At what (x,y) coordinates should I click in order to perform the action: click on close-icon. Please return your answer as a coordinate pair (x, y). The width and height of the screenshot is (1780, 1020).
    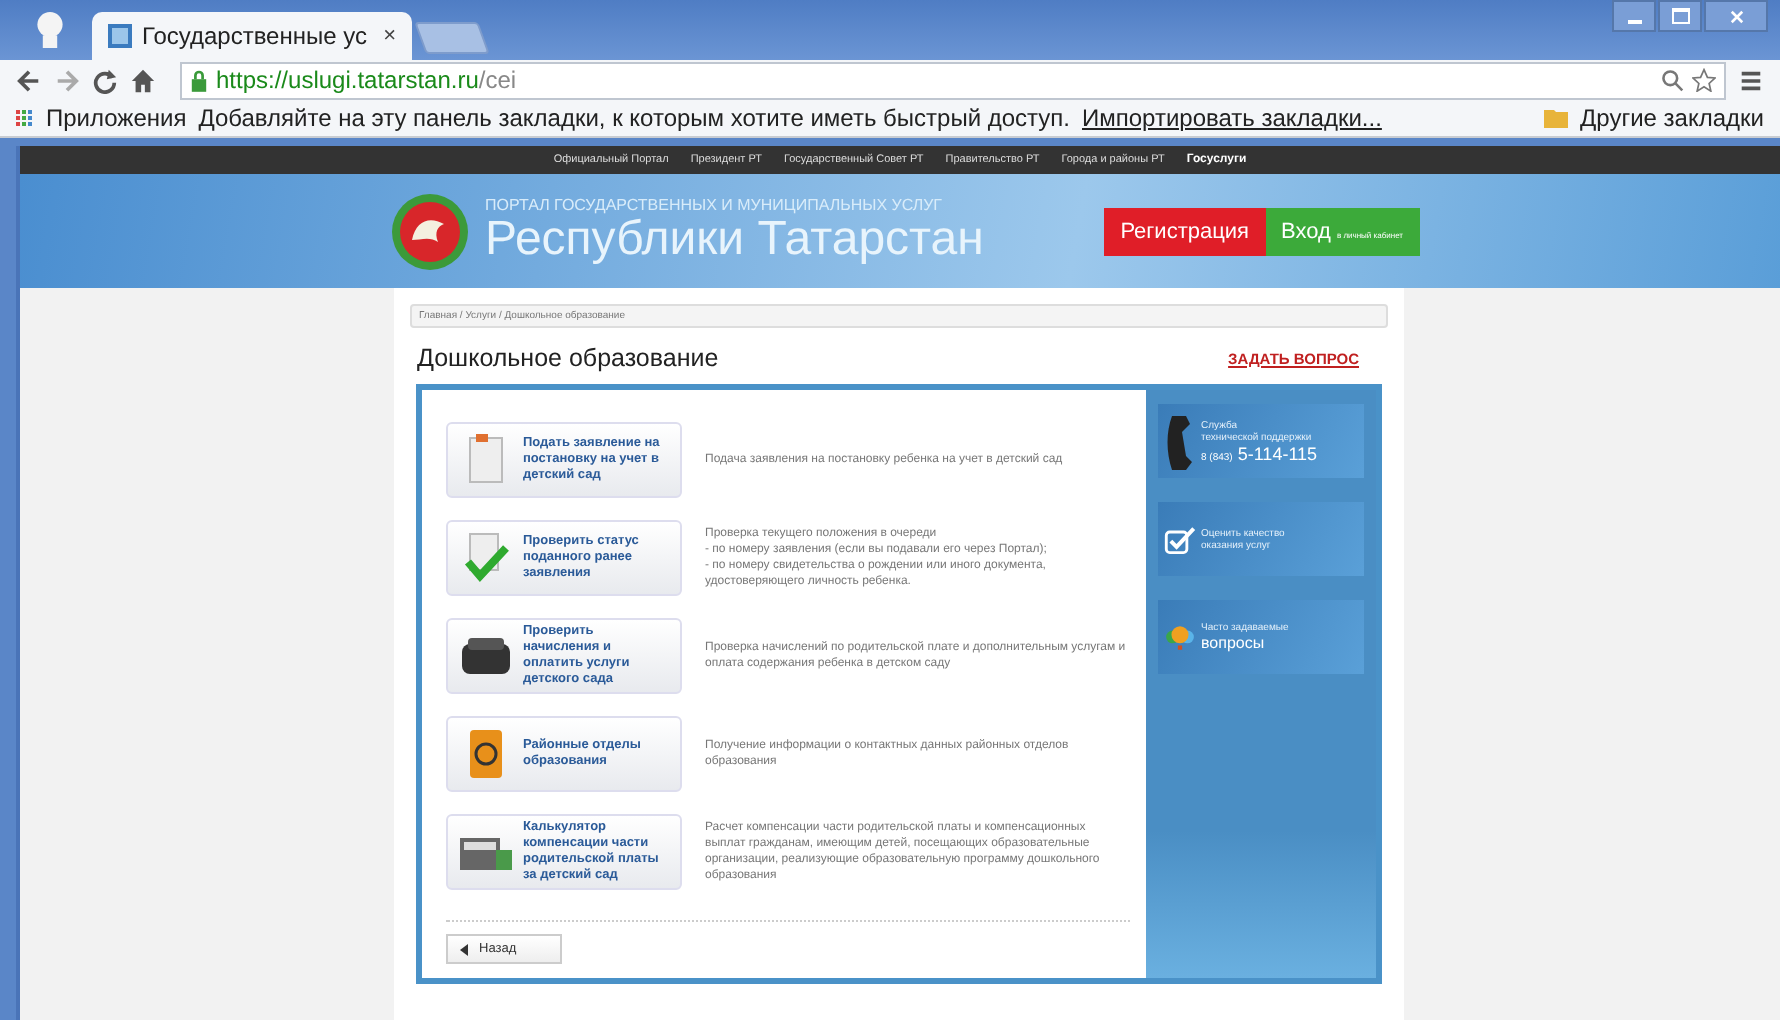
    Looking at the image, I should click on (1736, 16).